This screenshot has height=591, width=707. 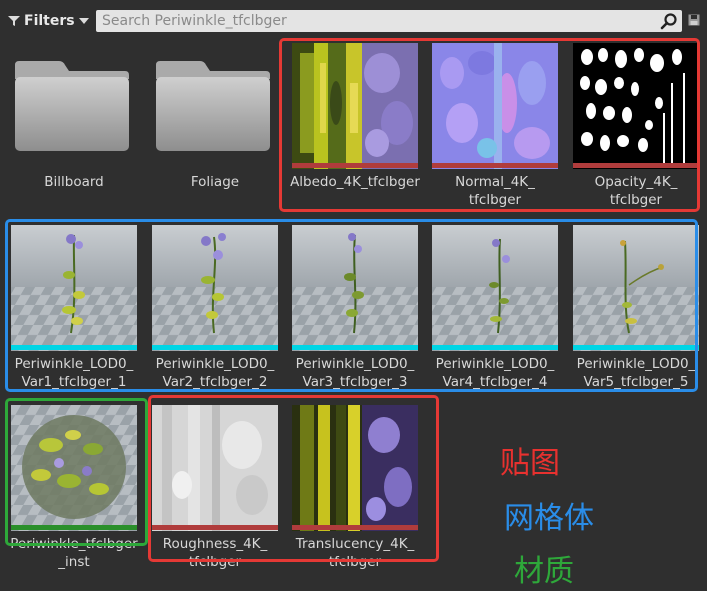 What do you see at coordinates (74, 562) in the screenshot?
I see `label-line-2: _inst` at bounding box center [74, 562].